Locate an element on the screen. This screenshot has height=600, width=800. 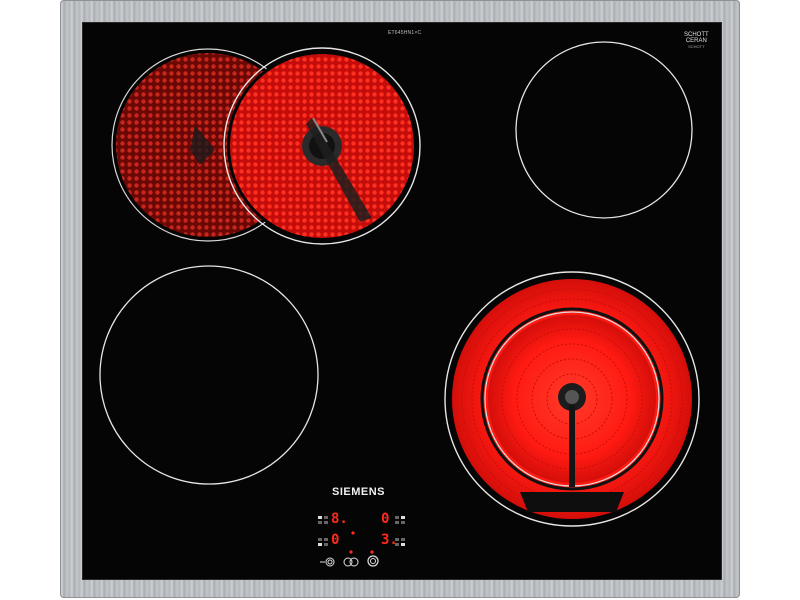
zone-selector-rear-left is located at coordinates (323, 520).